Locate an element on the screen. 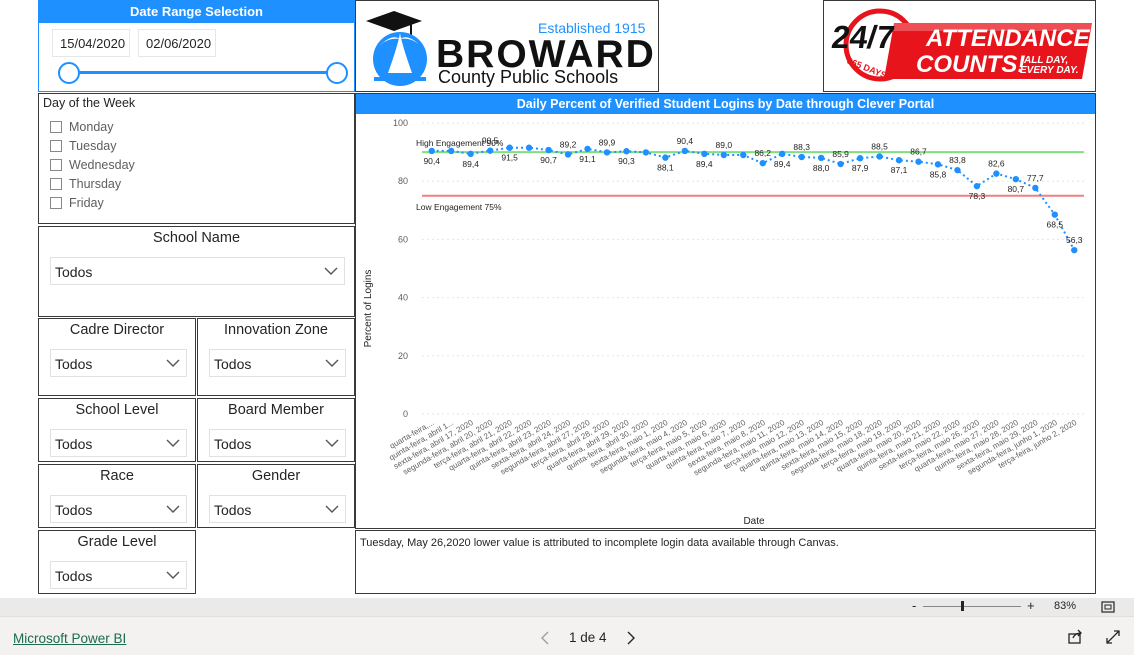 The height and width of the screenshot is (655, 1134). gender-slicer: Gender Todos is located at coordinates (276, 496).